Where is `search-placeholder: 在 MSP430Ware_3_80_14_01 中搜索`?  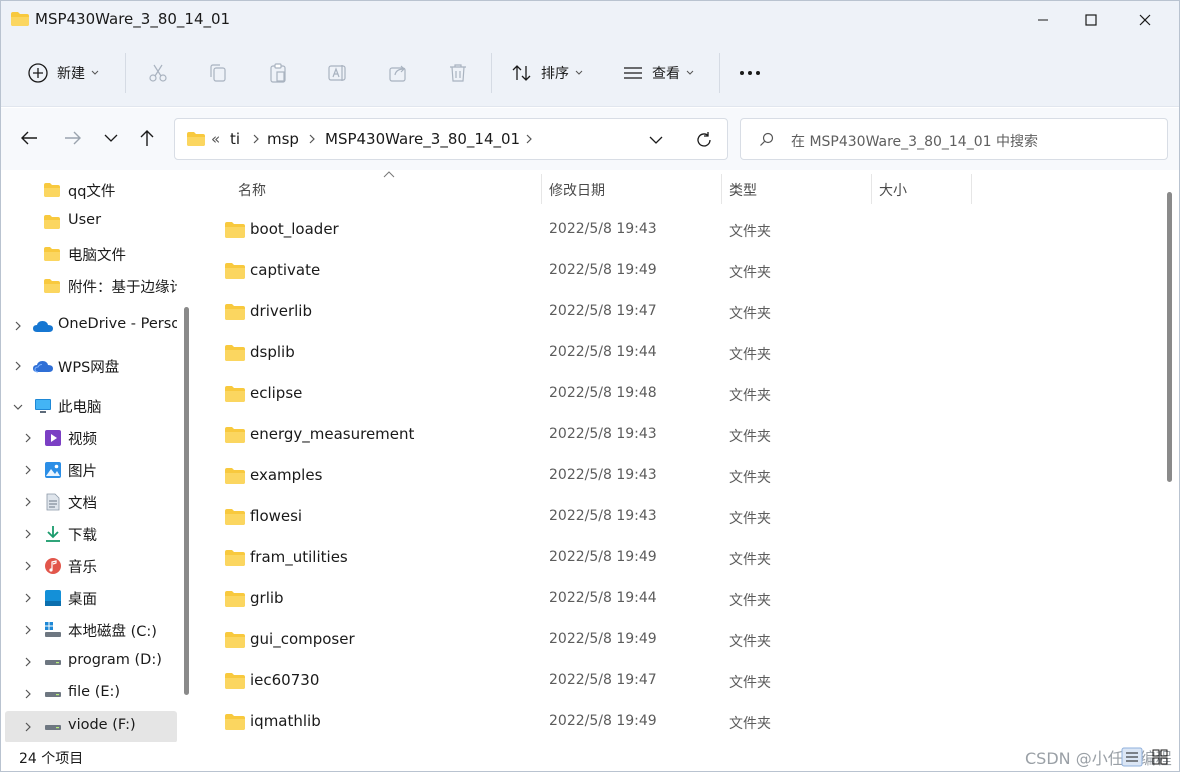
search-placeholder: 在 MSP430Ware_3_80_14_01 中搜索 is located at coordinates (914, 142).